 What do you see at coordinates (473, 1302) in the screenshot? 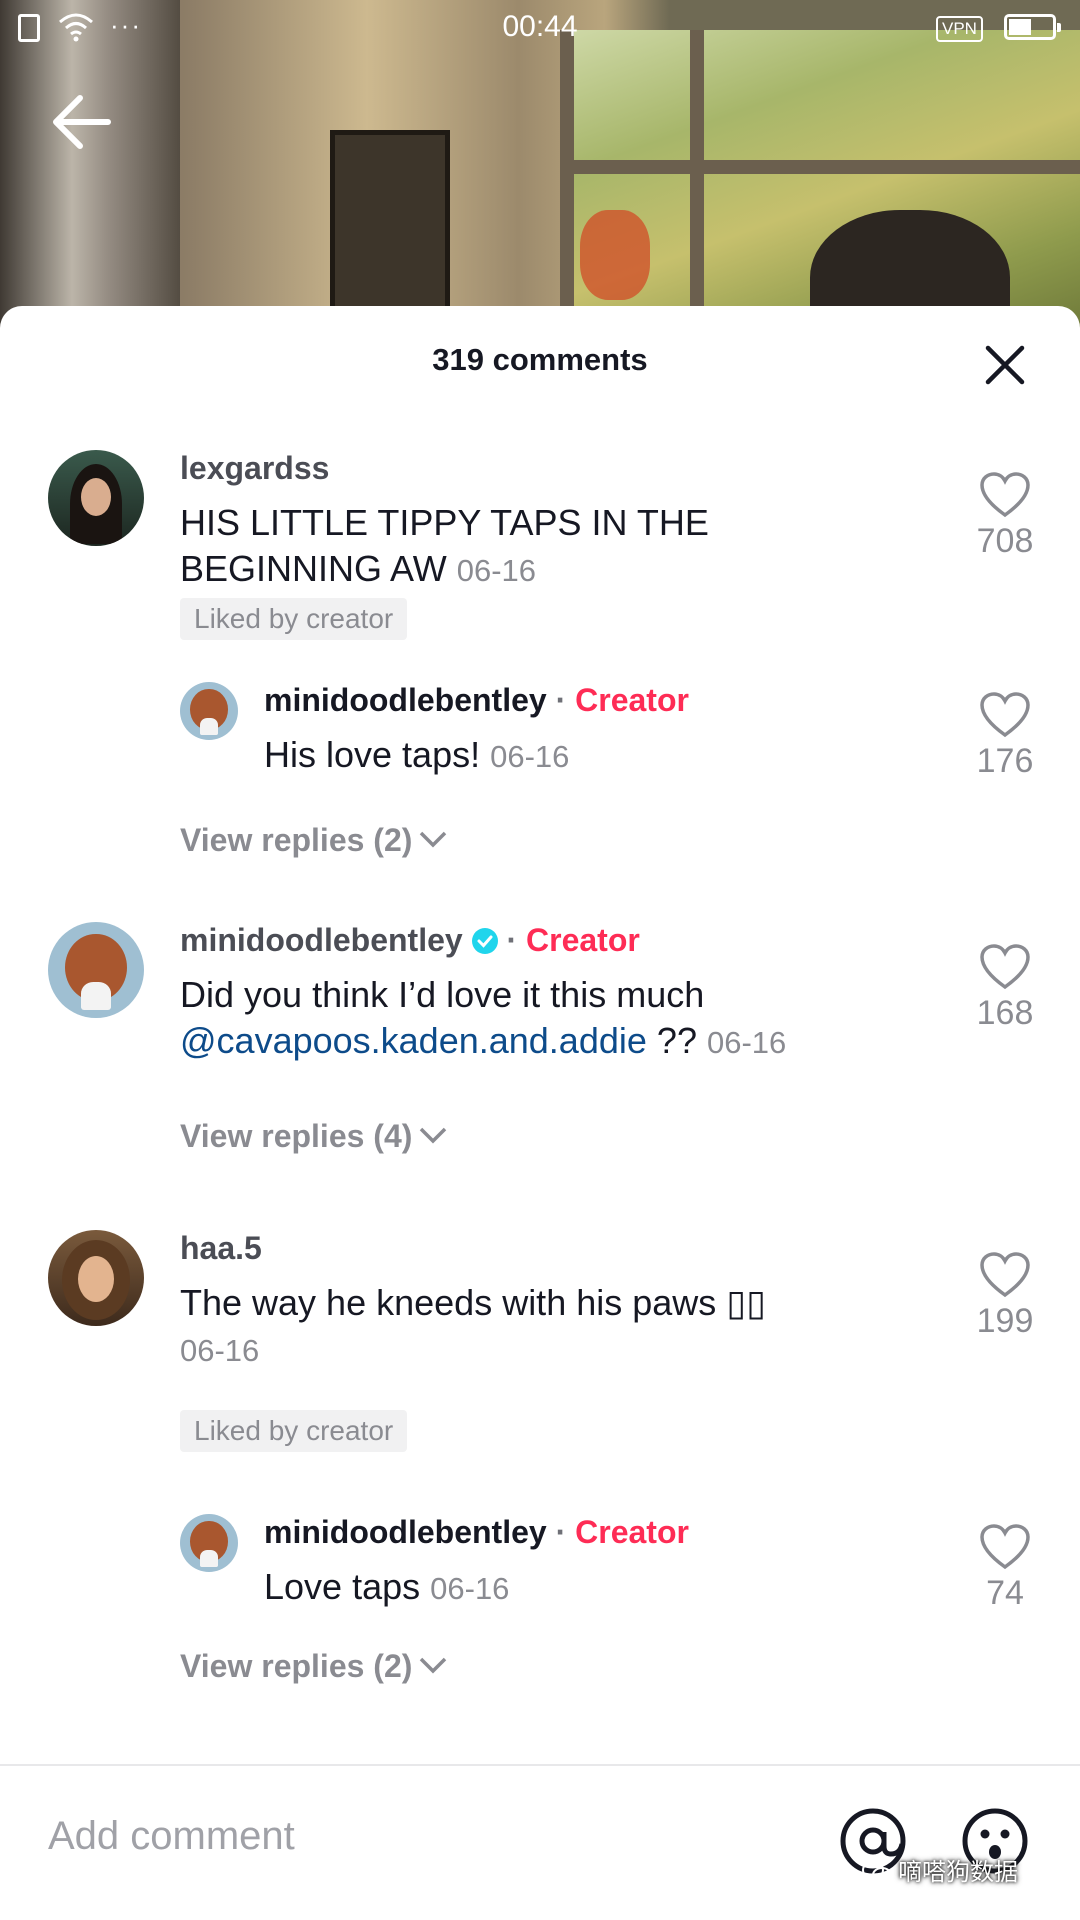
I see `comment-body: The way he kneeds with his paws ▯▯` at bounding box center [473, 1302].